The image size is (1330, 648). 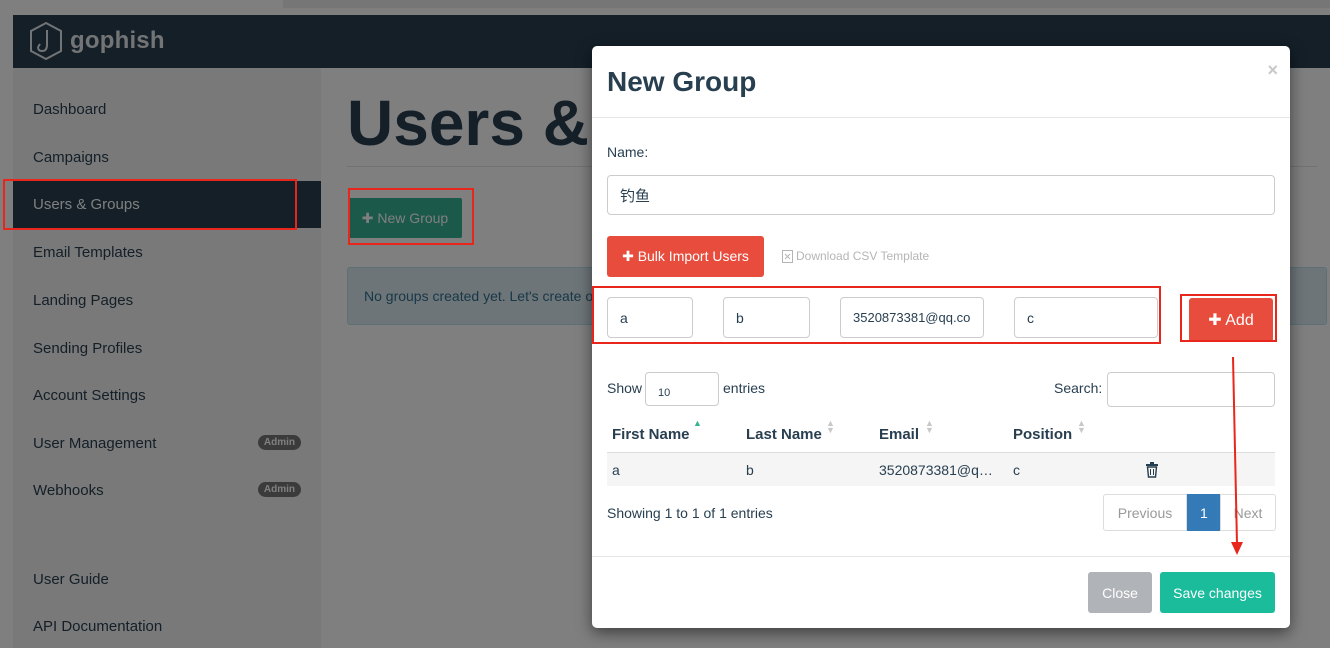 What do you see at coordinates (1217, 592) in the screenshot?
I see `save-changes-button: Save changes` at bounding box center [1217, 592].